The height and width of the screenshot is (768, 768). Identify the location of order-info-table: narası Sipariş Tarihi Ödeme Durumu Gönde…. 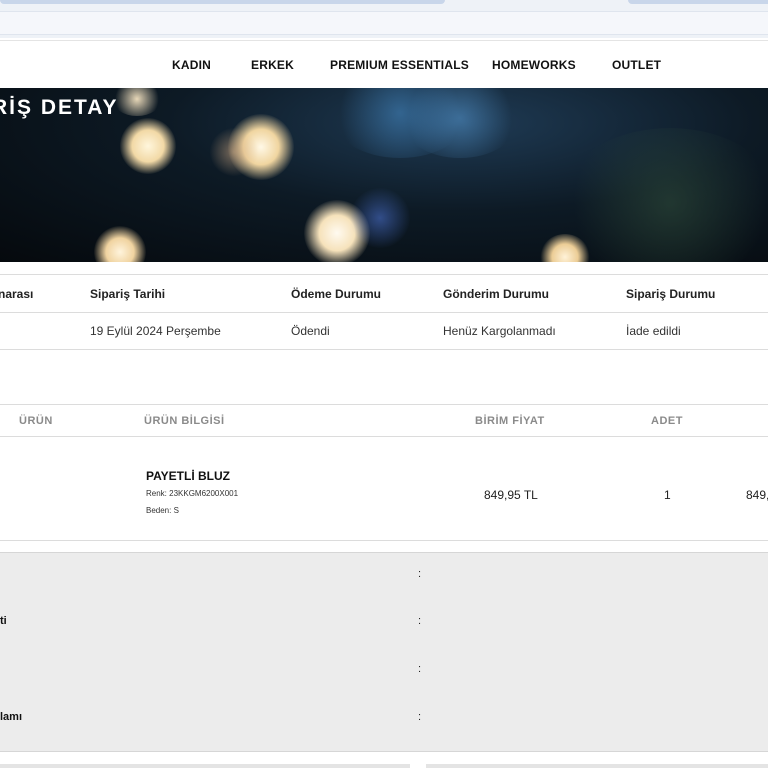
(384, 312).